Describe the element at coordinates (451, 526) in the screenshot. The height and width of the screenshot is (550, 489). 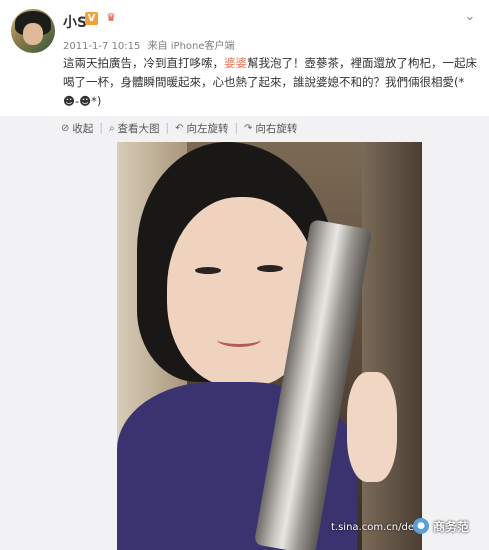
I see `brand-label: 商务范` at that location.